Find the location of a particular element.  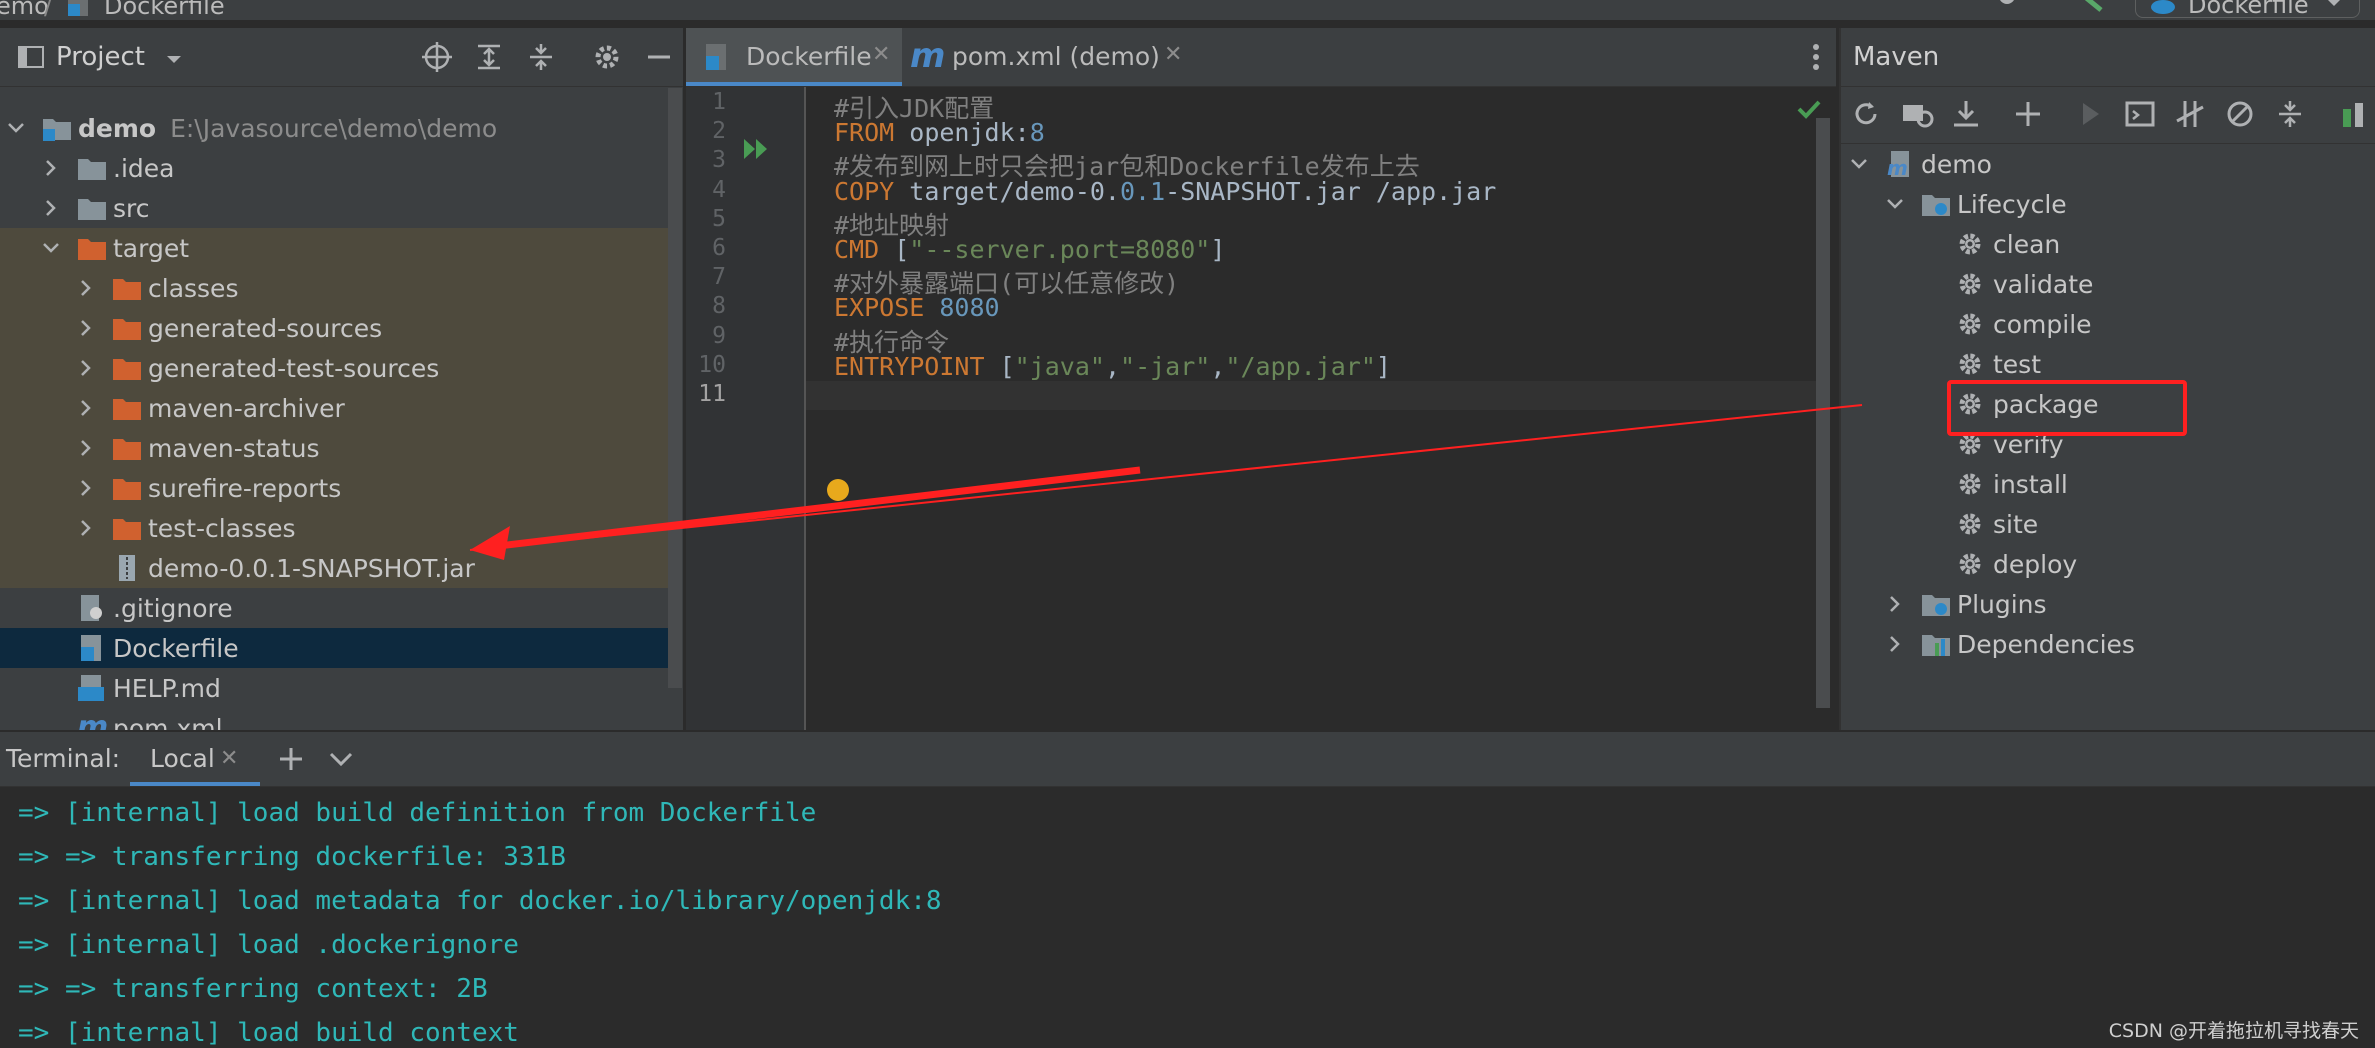

generate-sources-icon is located at coordinates (1918, 114).